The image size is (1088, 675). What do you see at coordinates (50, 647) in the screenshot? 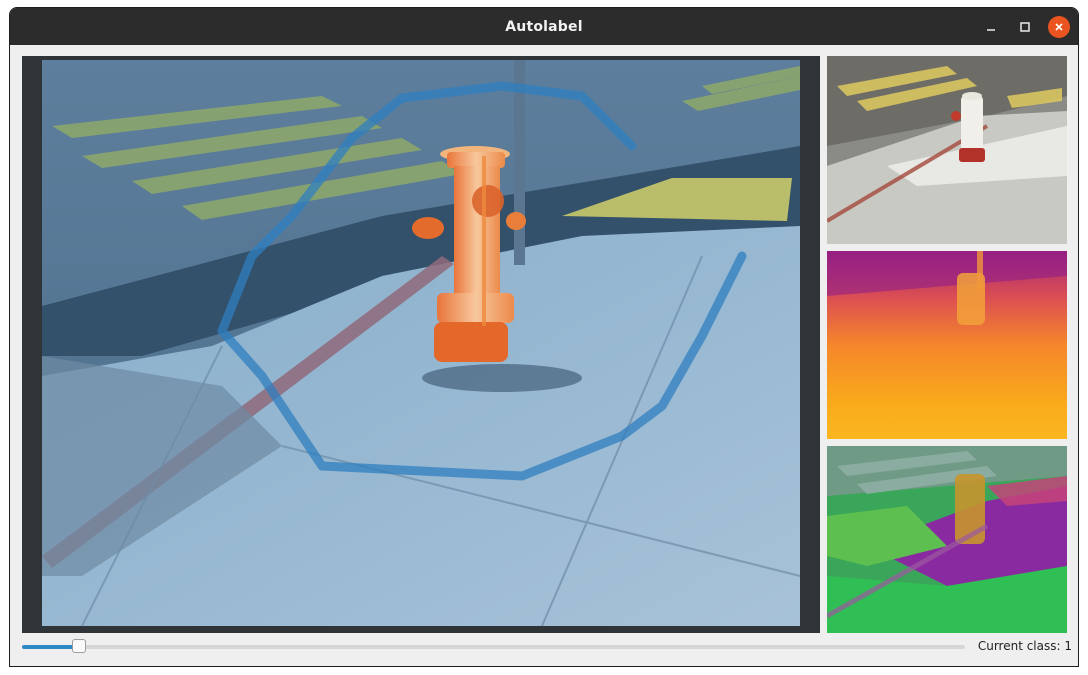
I see `slider-fill` at bounding box center [50, 647].